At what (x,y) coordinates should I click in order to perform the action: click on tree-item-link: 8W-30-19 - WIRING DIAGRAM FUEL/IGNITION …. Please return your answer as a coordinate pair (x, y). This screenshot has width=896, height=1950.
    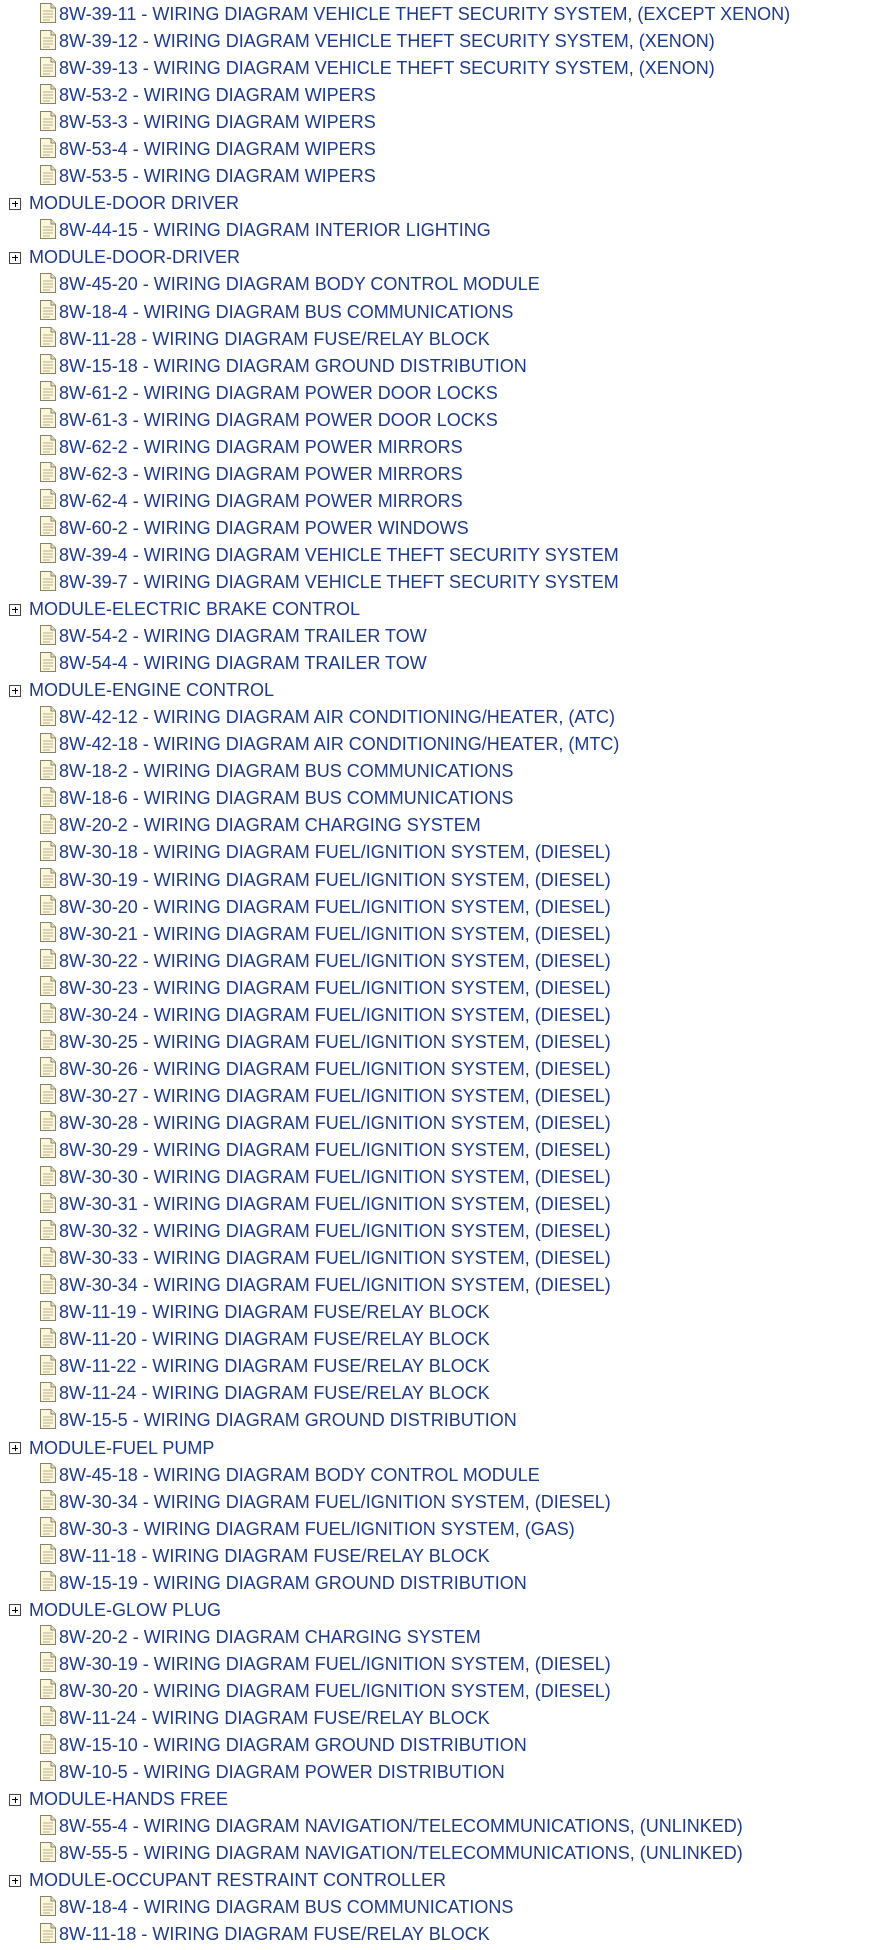
    Looking at the image, I should click on (335, 880).